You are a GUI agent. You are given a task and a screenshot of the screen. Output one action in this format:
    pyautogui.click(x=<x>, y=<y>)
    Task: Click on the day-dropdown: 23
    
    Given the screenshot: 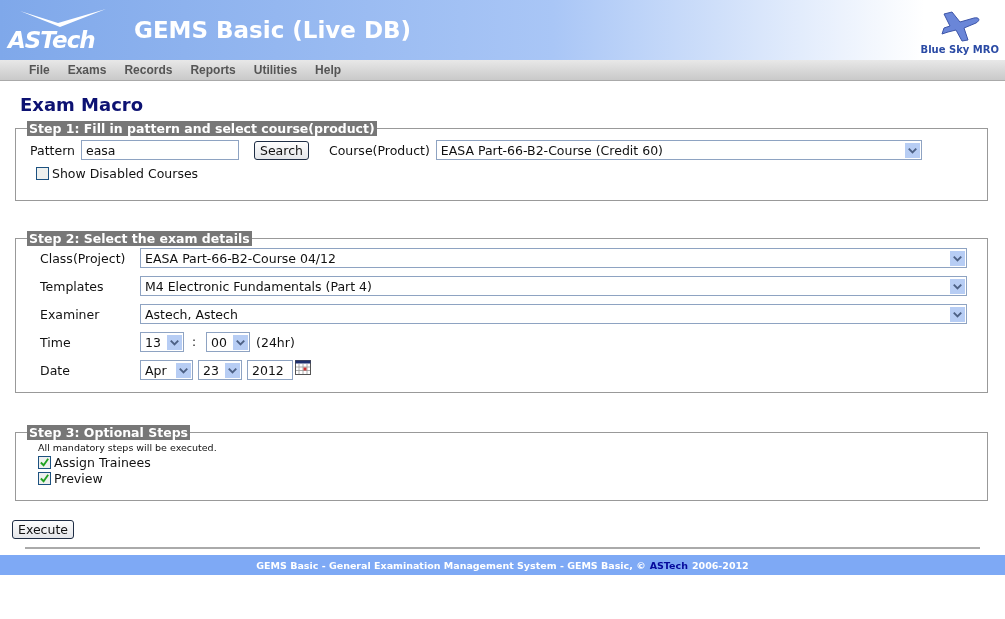 What is the action you would take?
    pyautogui.click(x=220, y=370)
    